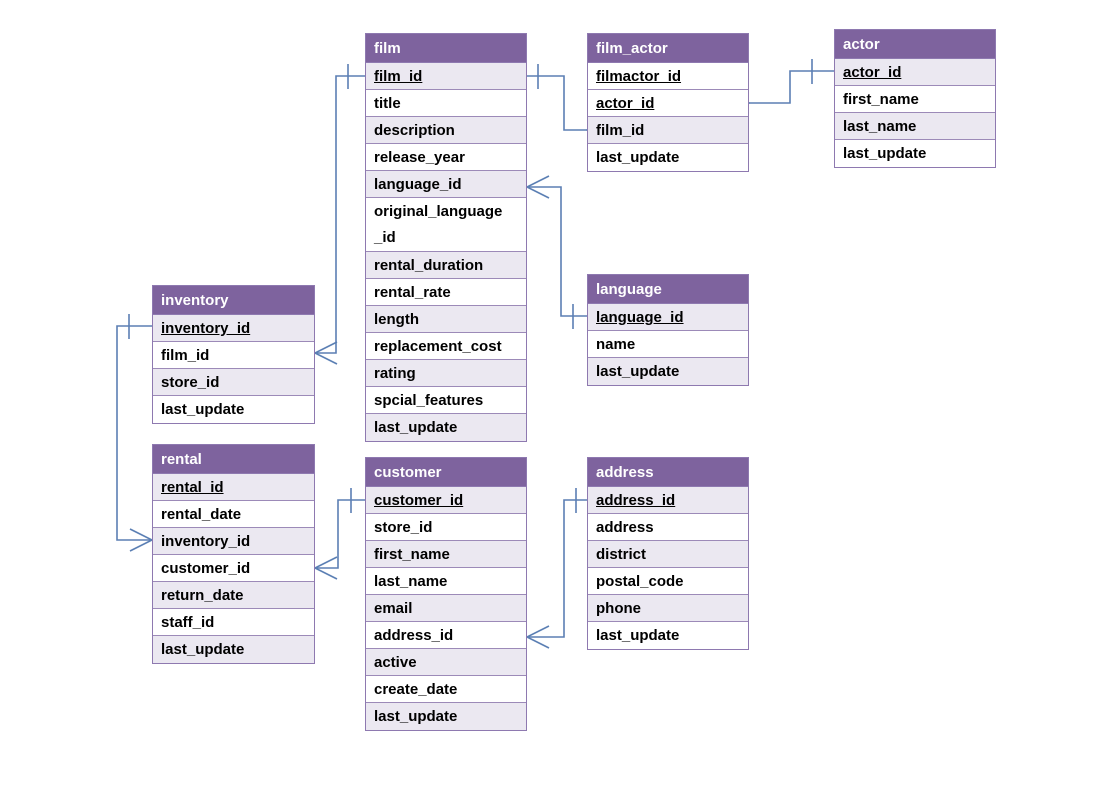 This screenshot has width=1108, height=794. What do you see at coordinates (233, 649) in the screenshot?
I see `attr-rental-last_update: last_update` at bounding box center [233, 649].